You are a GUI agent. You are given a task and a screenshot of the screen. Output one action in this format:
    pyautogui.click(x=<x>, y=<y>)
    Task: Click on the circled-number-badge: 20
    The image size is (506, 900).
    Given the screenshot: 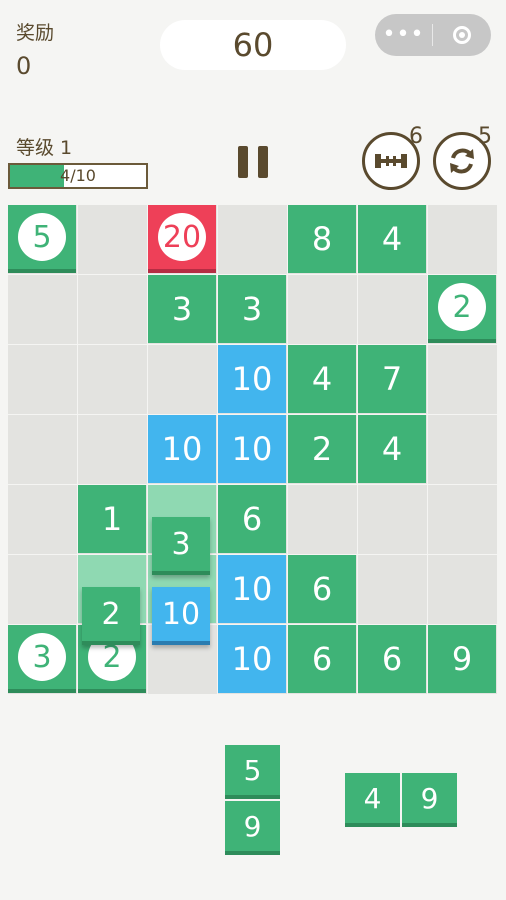 What is the action you would take?
    pyautogui.click(x=182, y=237)
    